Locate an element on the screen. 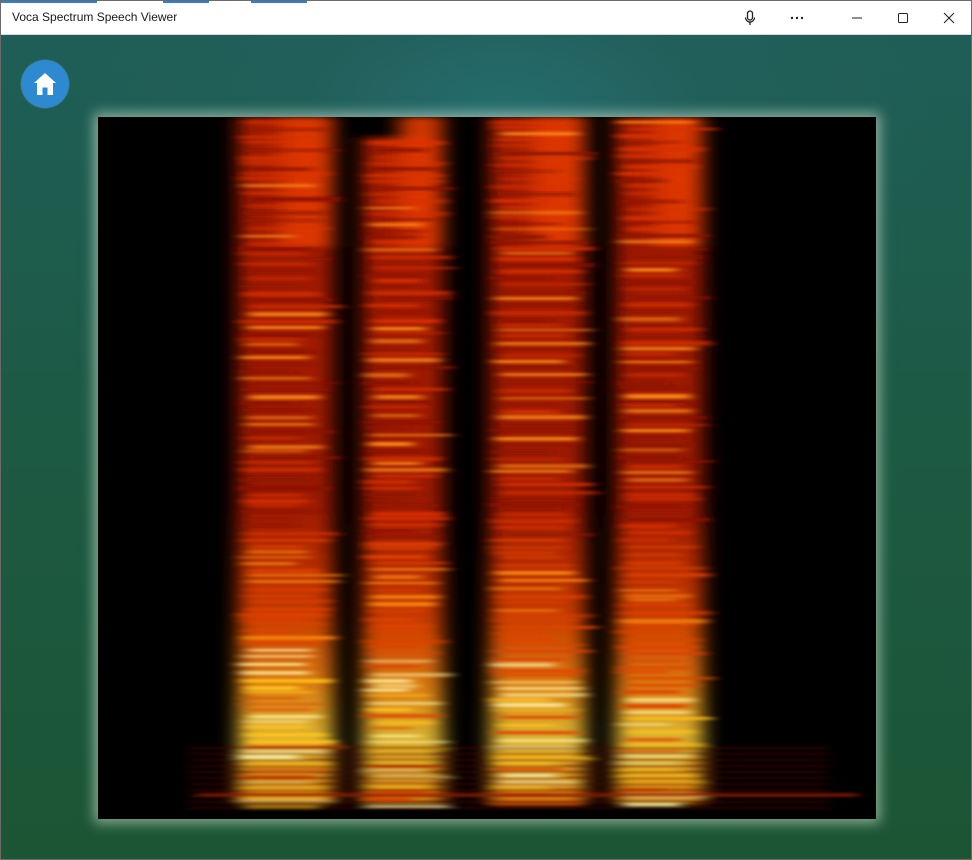  minimize-button is located at coordinates (857, 17).